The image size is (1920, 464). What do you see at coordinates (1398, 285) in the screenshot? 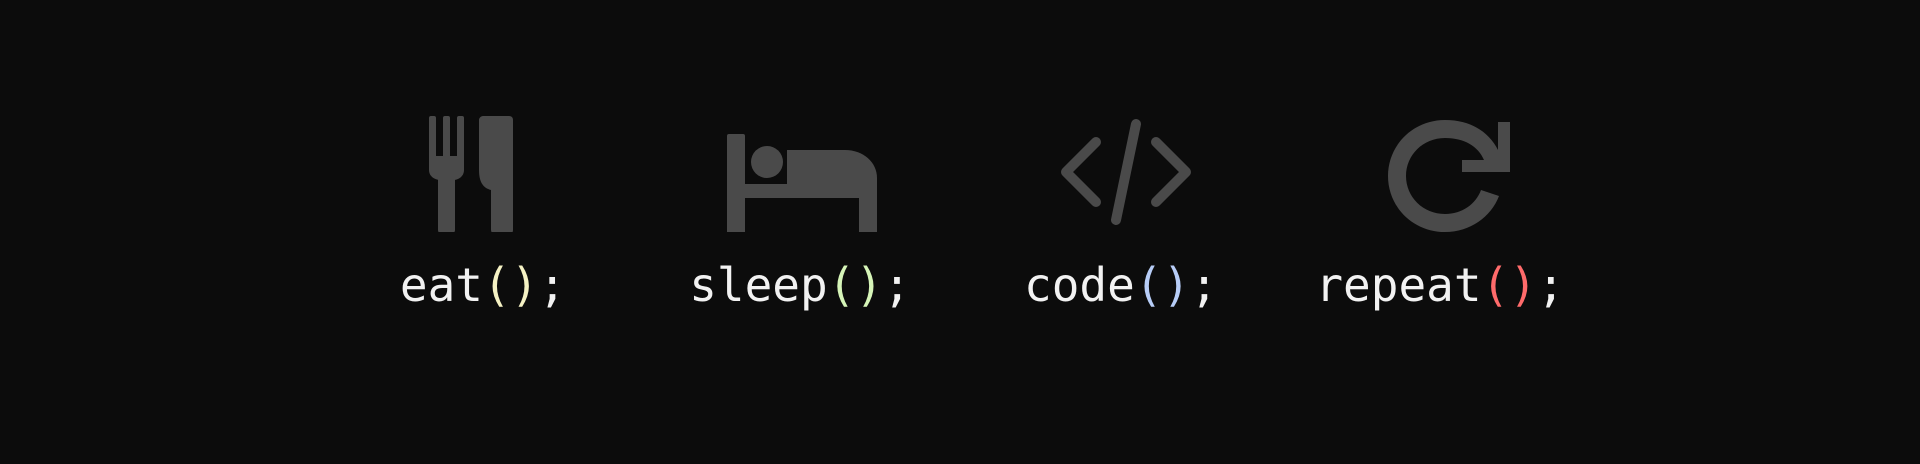
I see `function-name: repeat` at bounding box center [1398, 285].